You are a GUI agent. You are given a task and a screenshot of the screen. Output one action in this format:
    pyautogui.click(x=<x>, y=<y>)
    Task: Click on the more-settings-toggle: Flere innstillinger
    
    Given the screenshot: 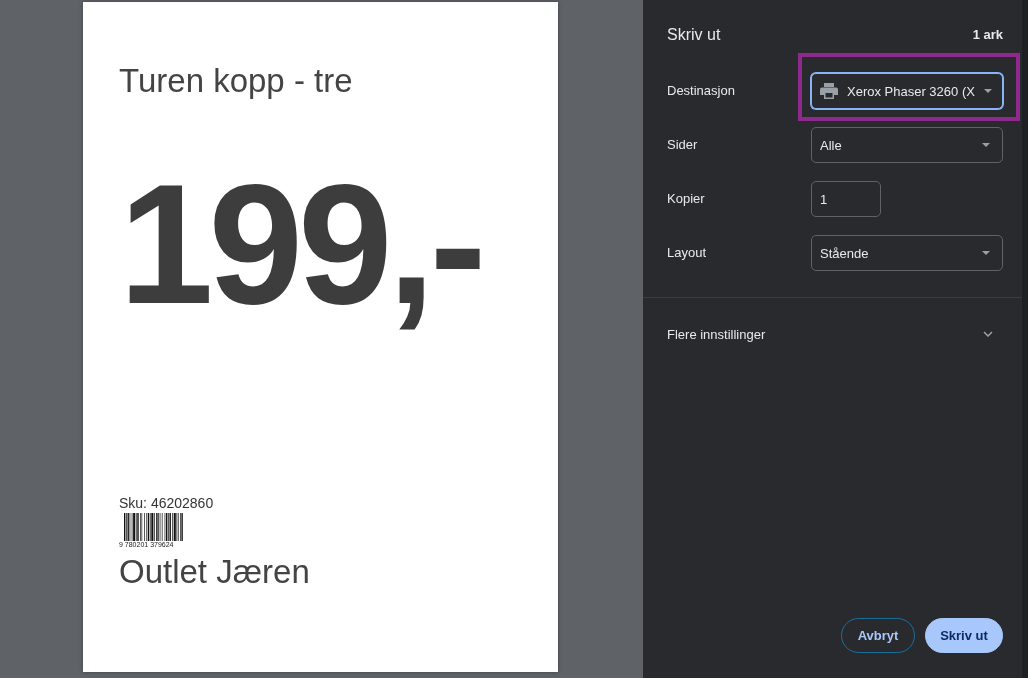 What is the action you would take?
    pyautogui.click(x=832, y=334)
    